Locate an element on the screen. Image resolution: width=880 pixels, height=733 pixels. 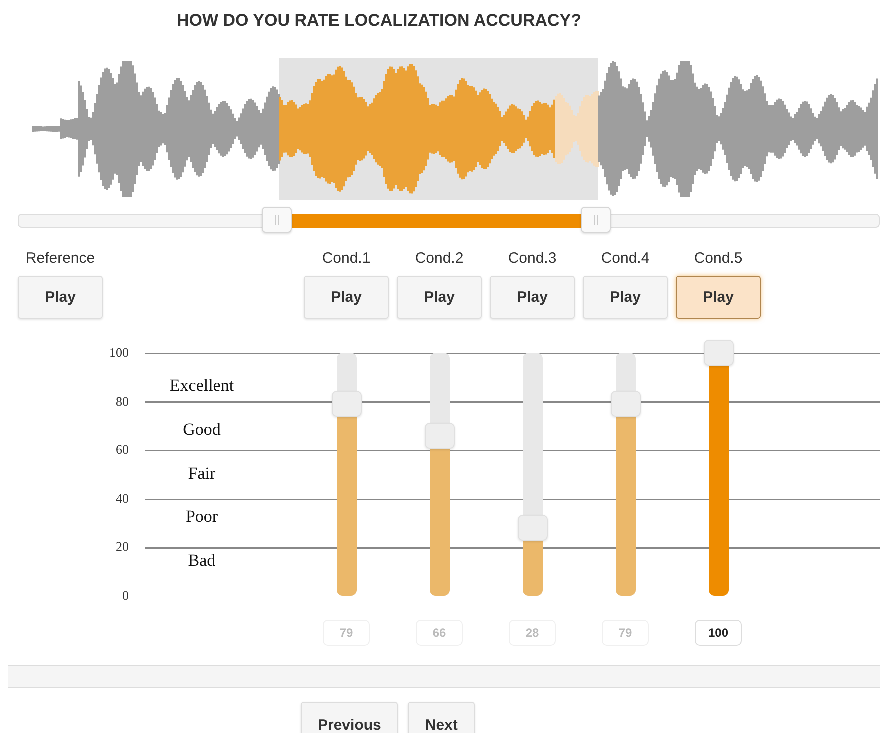
axis-tick-label: 100 is located at coordinates (119, 353).